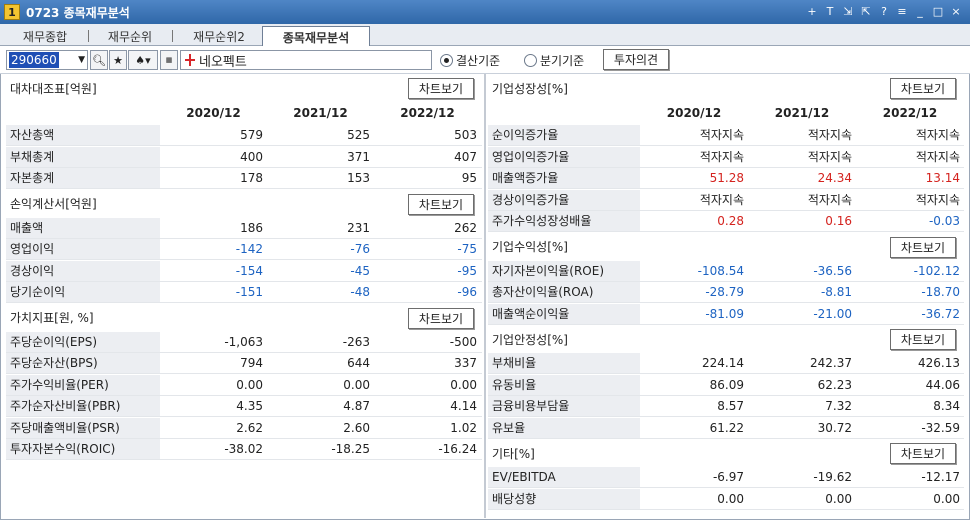  I want to click on stock-code-input: 290660 ▼, so click(47, 60).